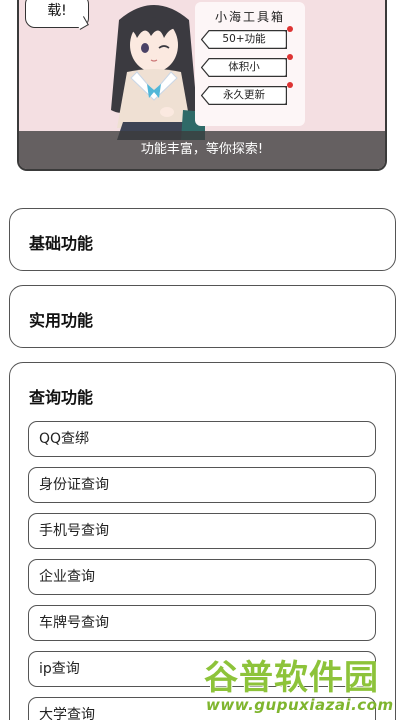 The width and height of the screenshot is (405, 720). I want to click on note-title: 小海工具箱, so click(249, 17).